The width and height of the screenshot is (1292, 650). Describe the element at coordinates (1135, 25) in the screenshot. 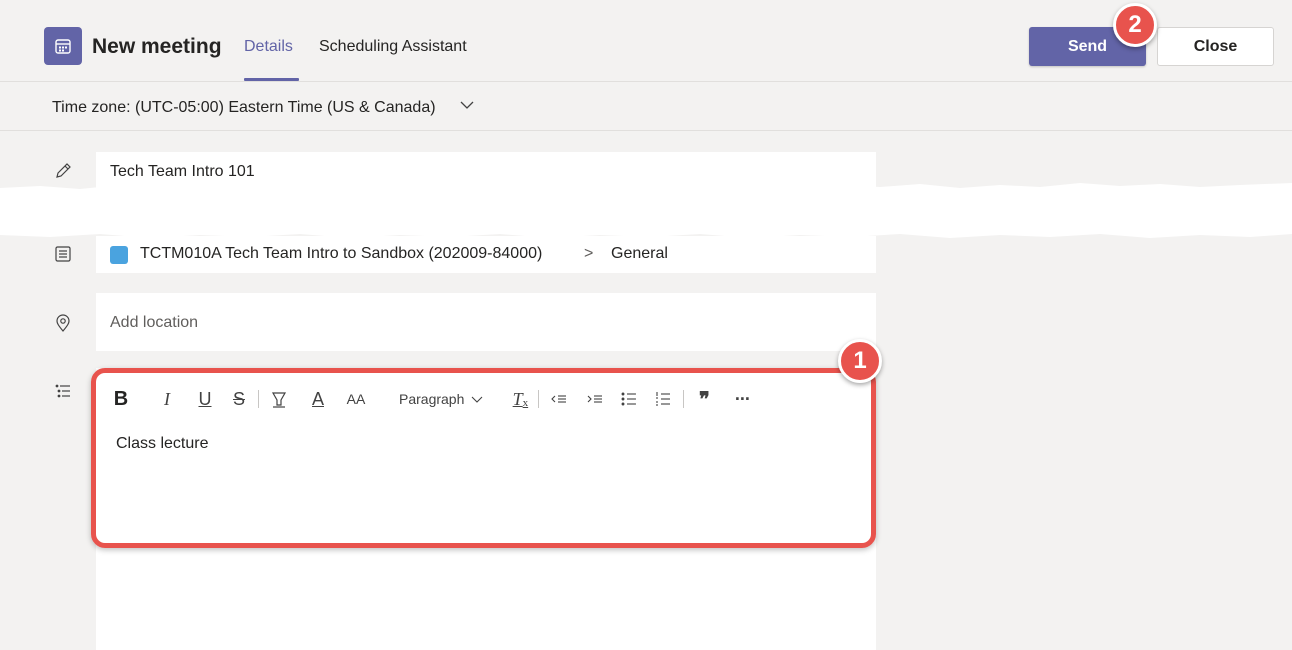

I see `callout-badge-2: 2` at that location.